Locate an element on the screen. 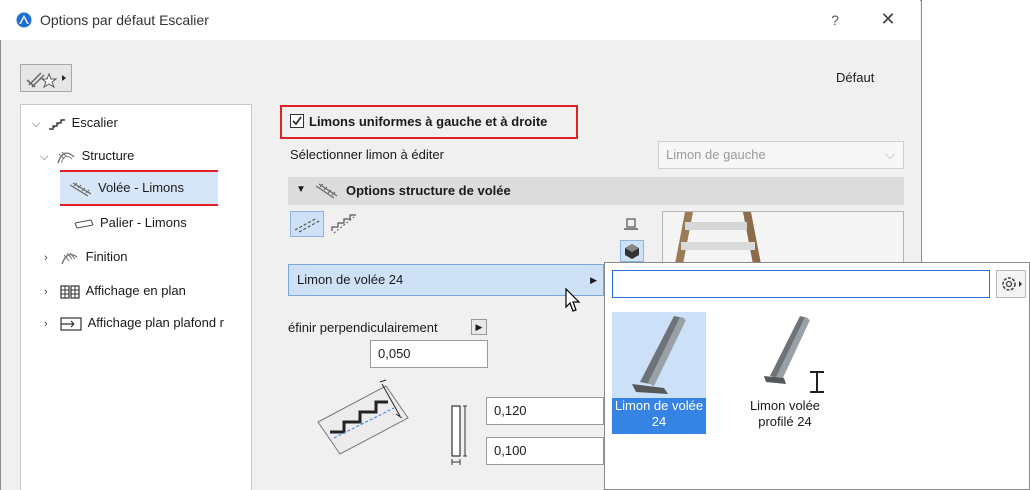  tree-item-label: Escalier is located at coordinates (94, 122).